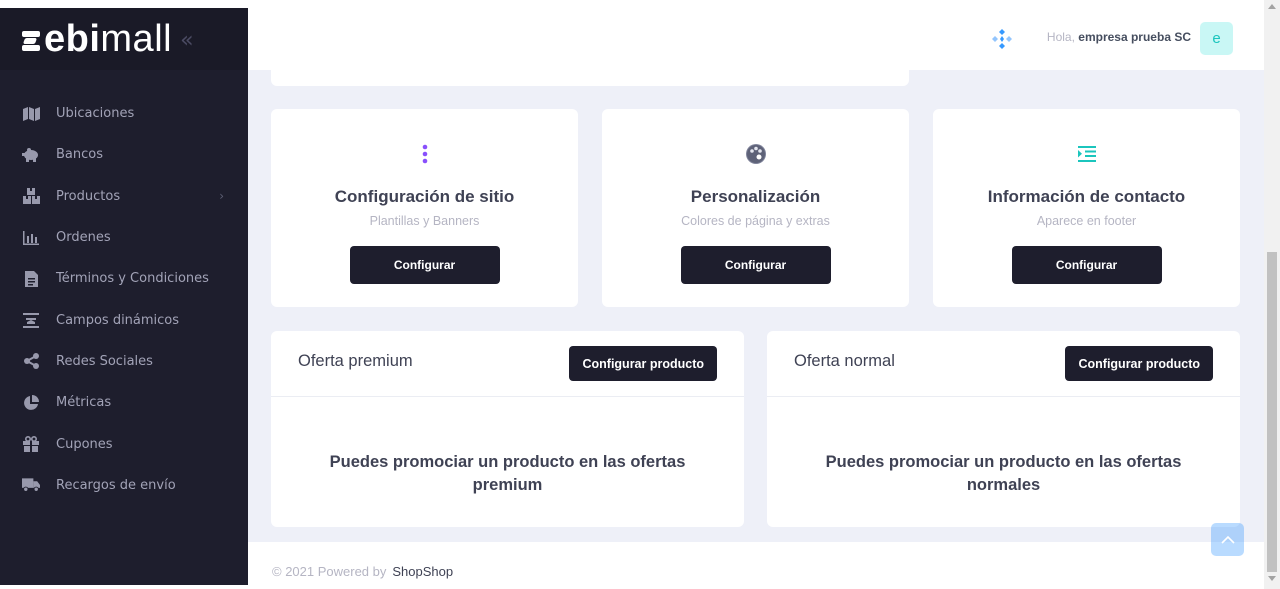 The height and width of the screenshot is (589, 1280). I want to click on sidebar-item-bancos: Bancos, so click(124, 154).